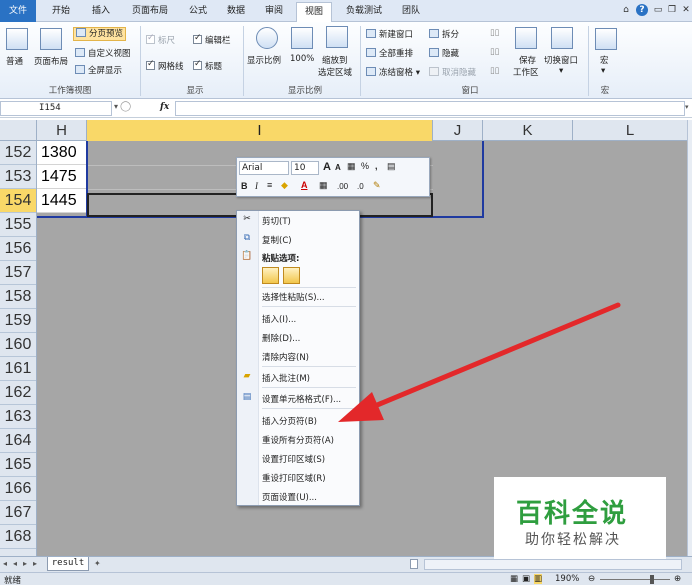 The width and height of the screenshot is (692, 585). I want to click on menu-item-clear-contents: 清除内容(N), so click(285, 357).